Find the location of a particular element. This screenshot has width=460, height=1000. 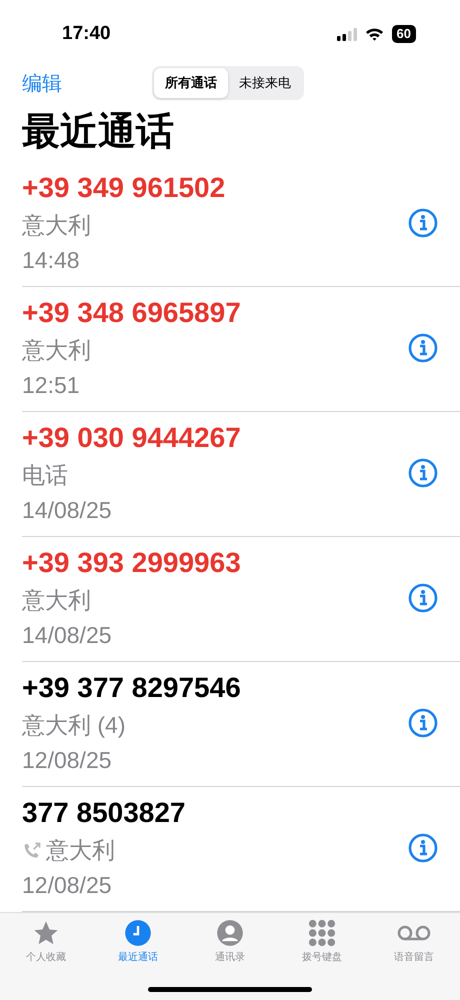

person-icon is located at coordinates (230, 933).